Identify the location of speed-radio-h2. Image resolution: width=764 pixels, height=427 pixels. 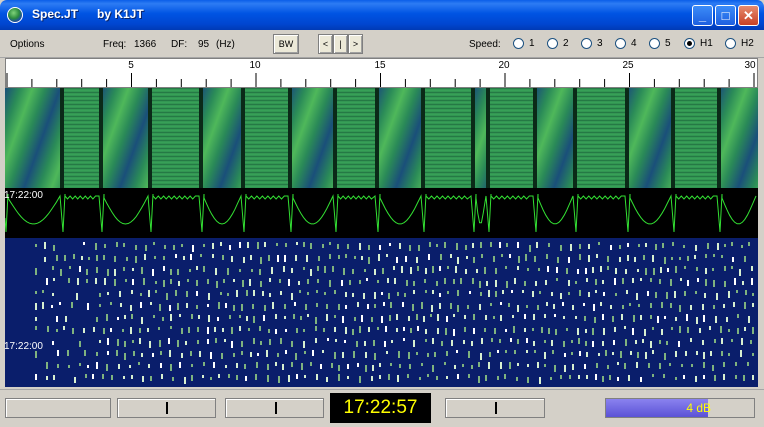
(730, 43).